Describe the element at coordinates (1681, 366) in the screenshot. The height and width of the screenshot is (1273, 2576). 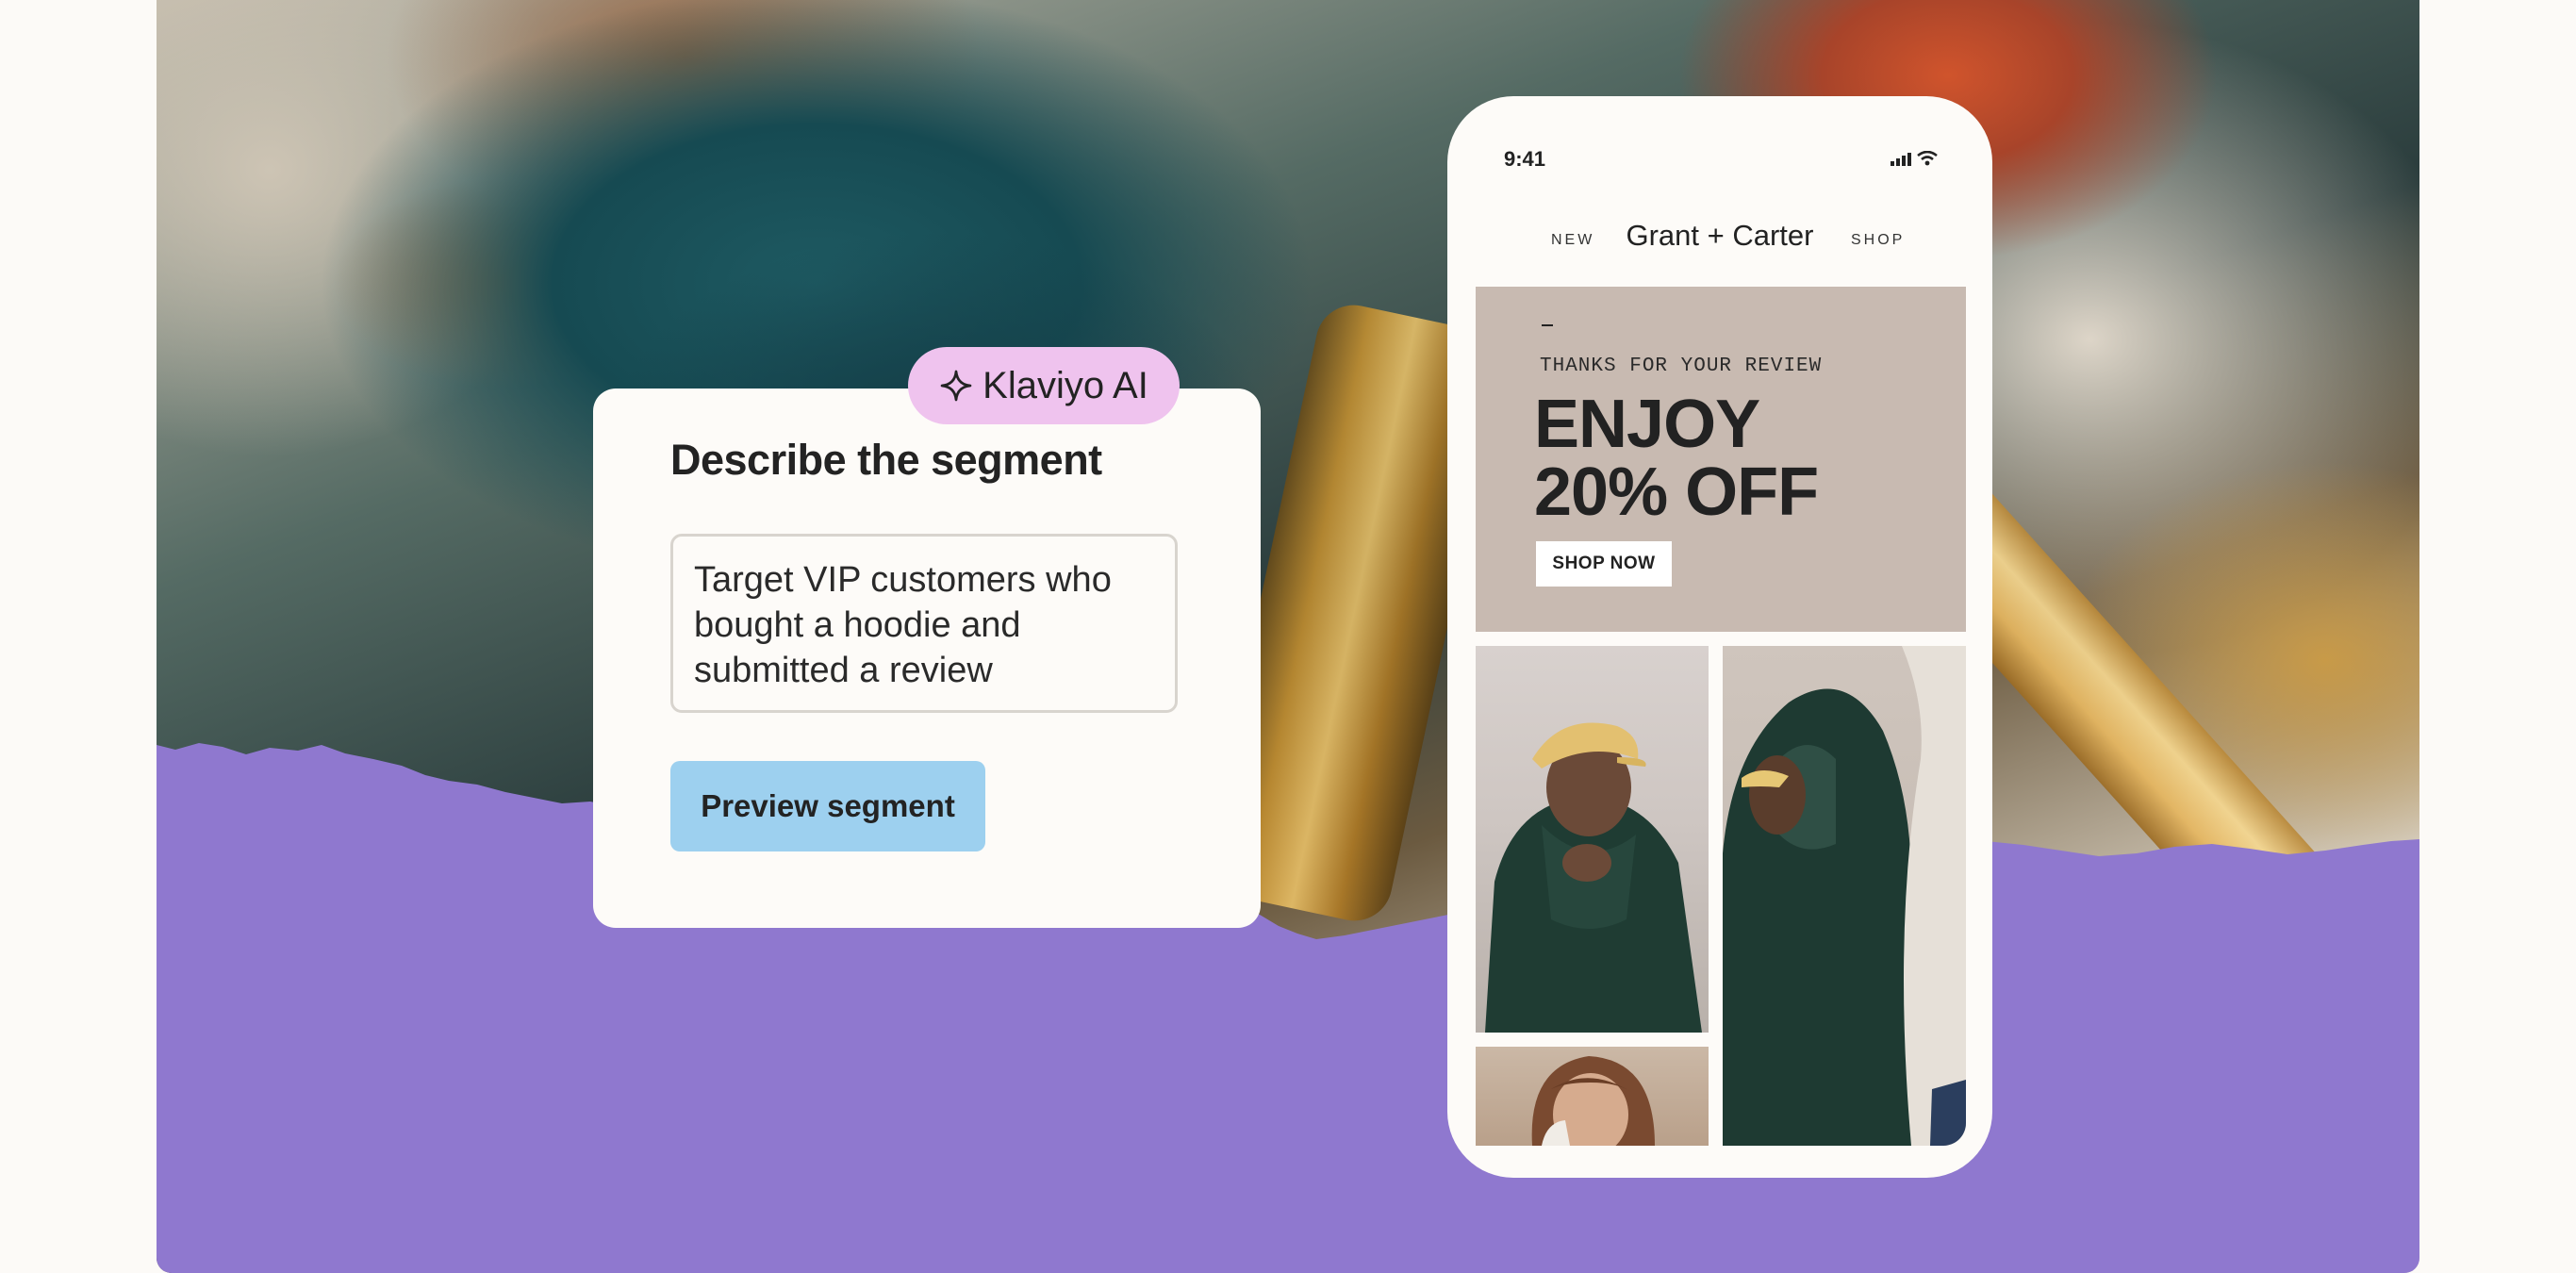
I see `banner-kicker: THANKS FOR YOUR REVIEW` at that location.